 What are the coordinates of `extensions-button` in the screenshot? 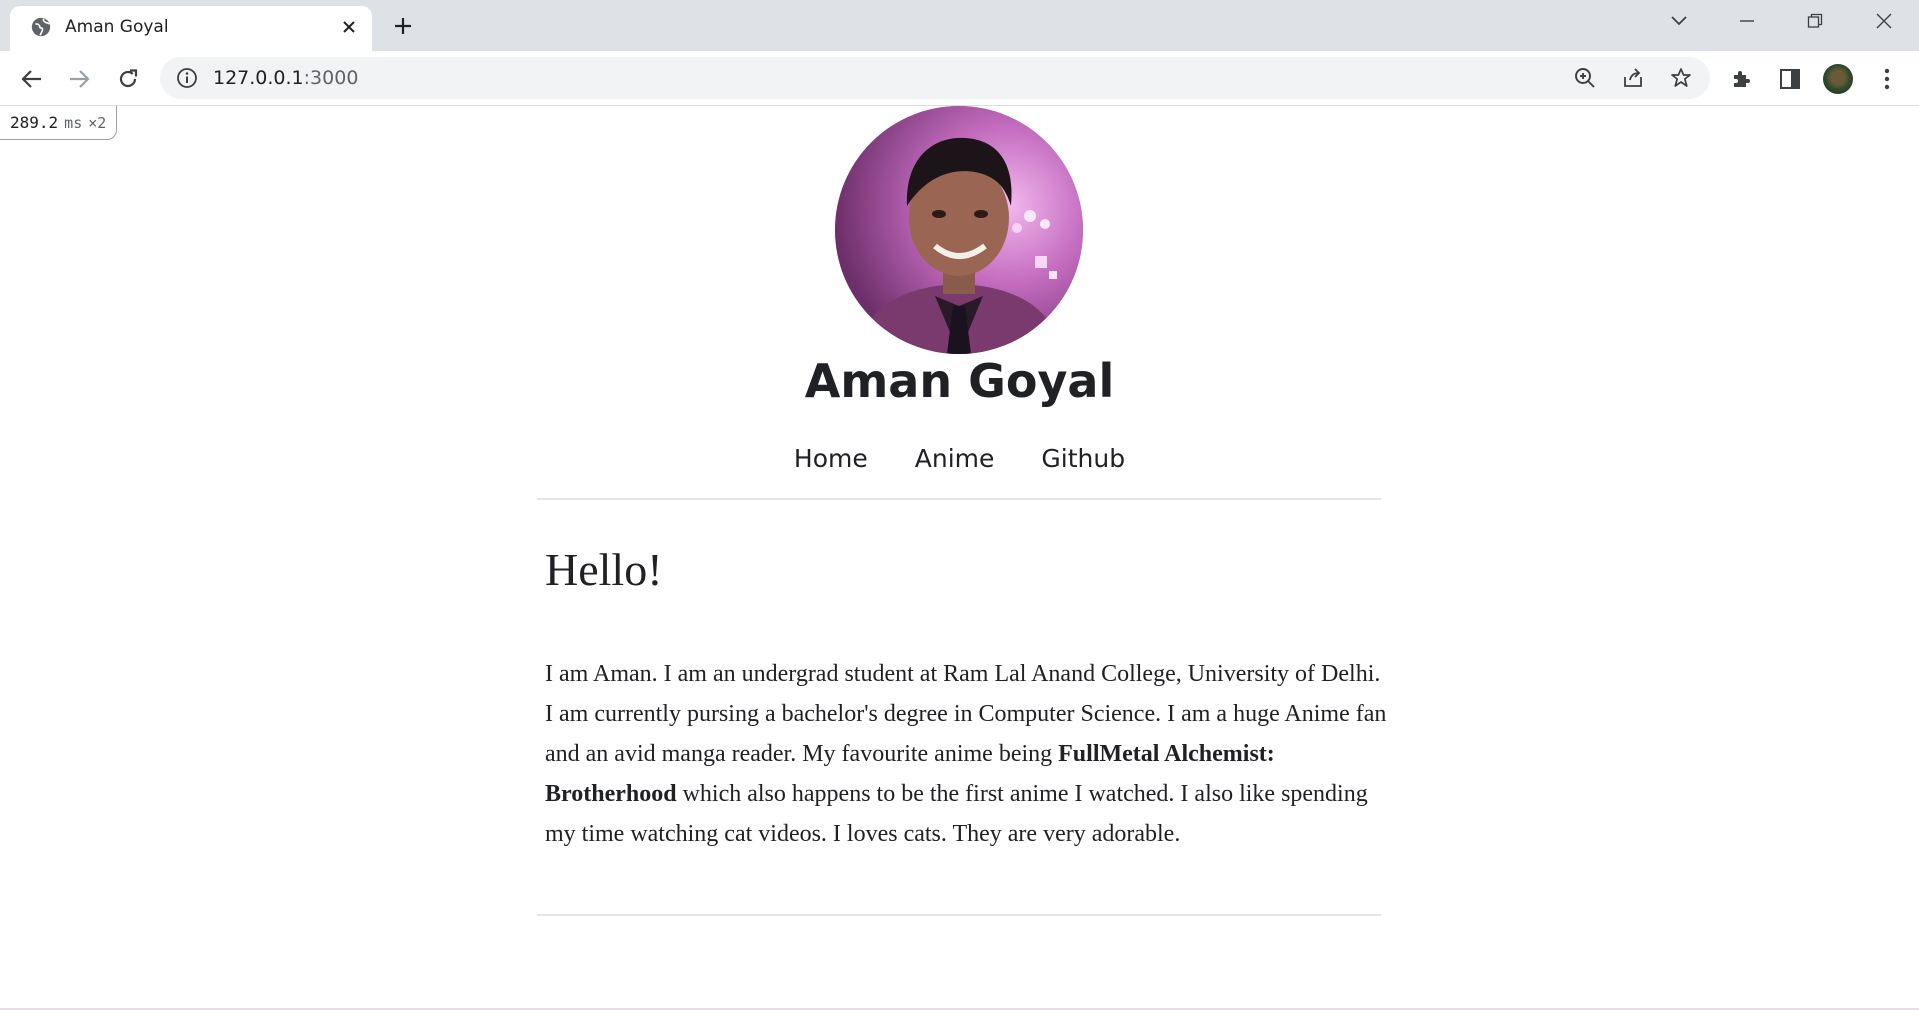 It's located at (1742, 79).